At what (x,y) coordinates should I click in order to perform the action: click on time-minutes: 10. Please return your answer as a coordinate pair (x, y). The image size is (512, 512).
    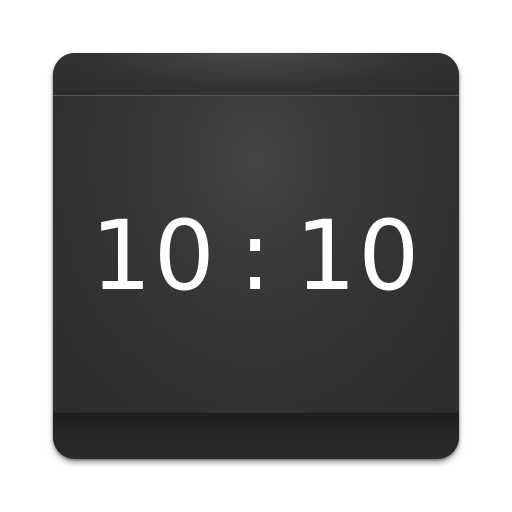
    Looking at the image, I should click on (358, 256).